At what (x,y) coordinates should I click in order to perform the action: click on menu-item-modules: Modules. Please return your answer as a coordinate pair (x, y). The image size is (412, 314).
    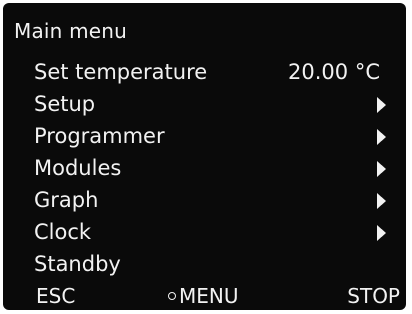
    Looking at the image, I should click on (210, 168).